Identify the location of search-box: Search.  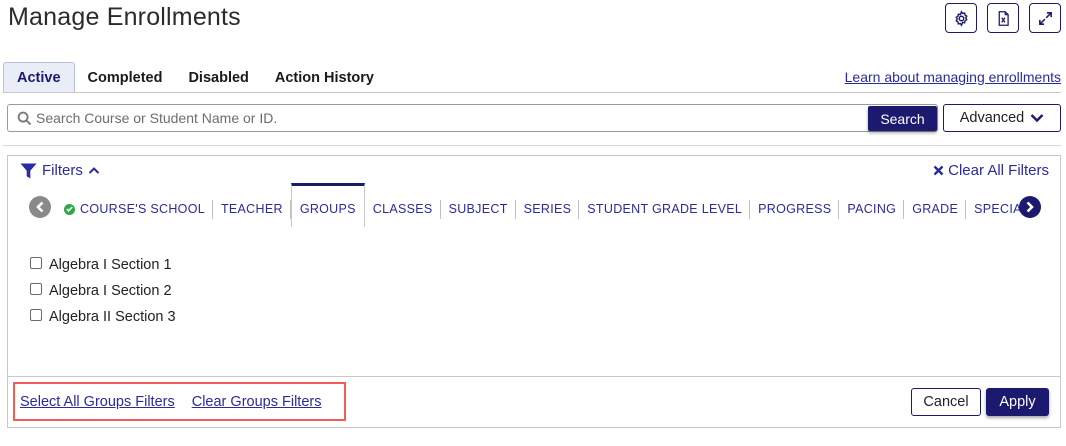
(472, 118).